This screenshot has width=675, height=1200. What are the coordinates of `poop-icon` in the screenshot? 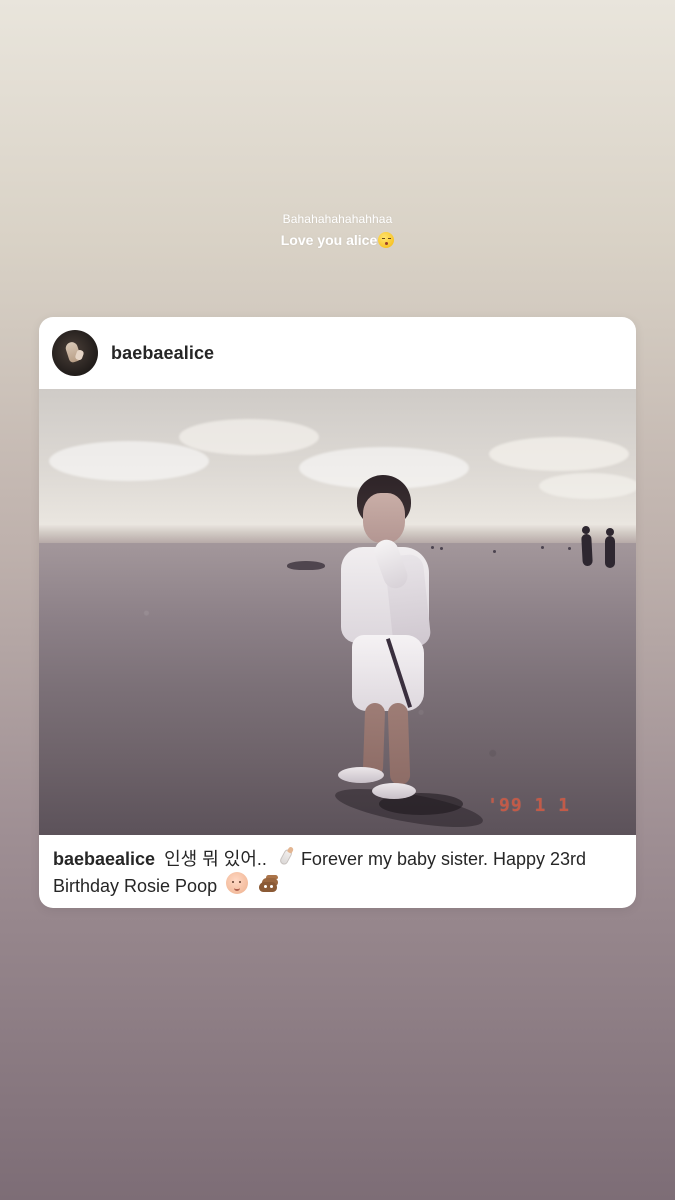 It's located at (268, 884).